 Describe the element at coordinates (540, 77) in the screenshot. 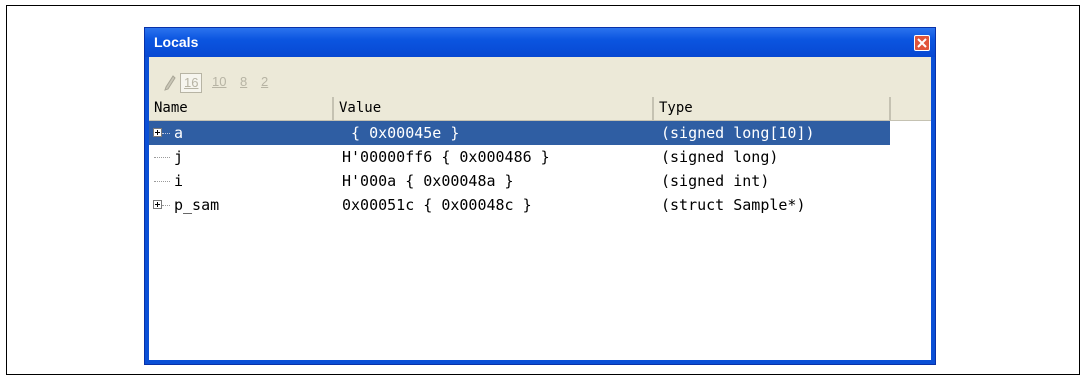

I see `toolbar: 16 10 8 2` at that location.